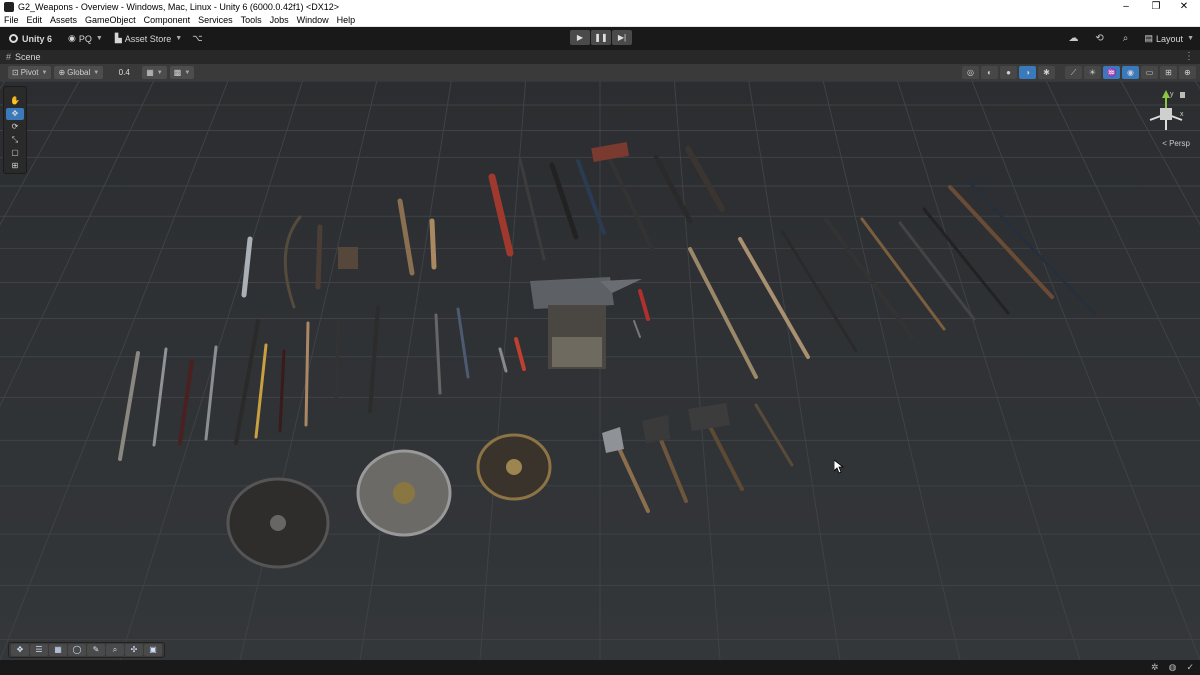 The height and width of the screenshot is (675, 1200). What do you see at coordinates (1046, 72) in the screenshot?
I see `debug-draw-icon: ✱` at bounding box center [1046, 72].